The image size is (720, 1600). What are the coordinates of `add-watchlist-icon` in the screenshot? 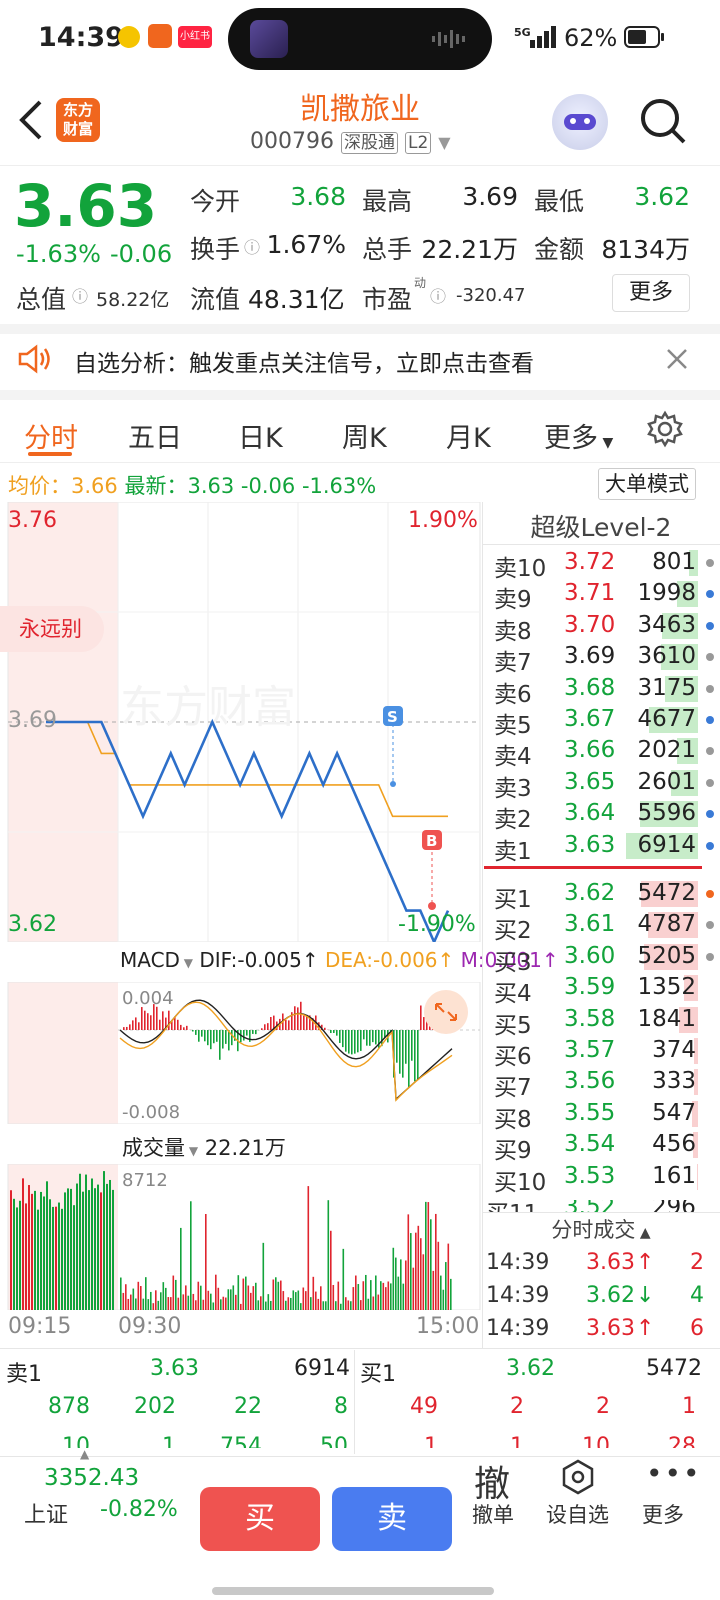 It's located at (578, 1477).